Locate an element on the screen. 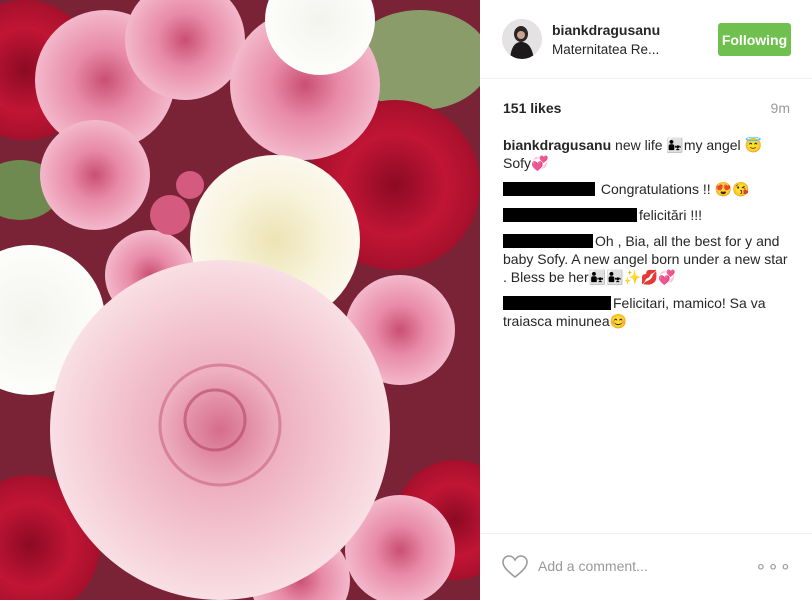  comment-text: Congratulations !! 😍😘 is located at coordinates (675, 189).